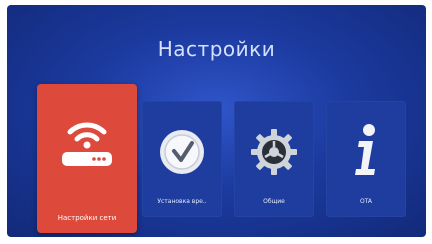 This screenshot has width=432, height=244. What do you see at coordinates (365, 149) in the screenshot?
I see `info-icon` at bounding box center [365, 149].